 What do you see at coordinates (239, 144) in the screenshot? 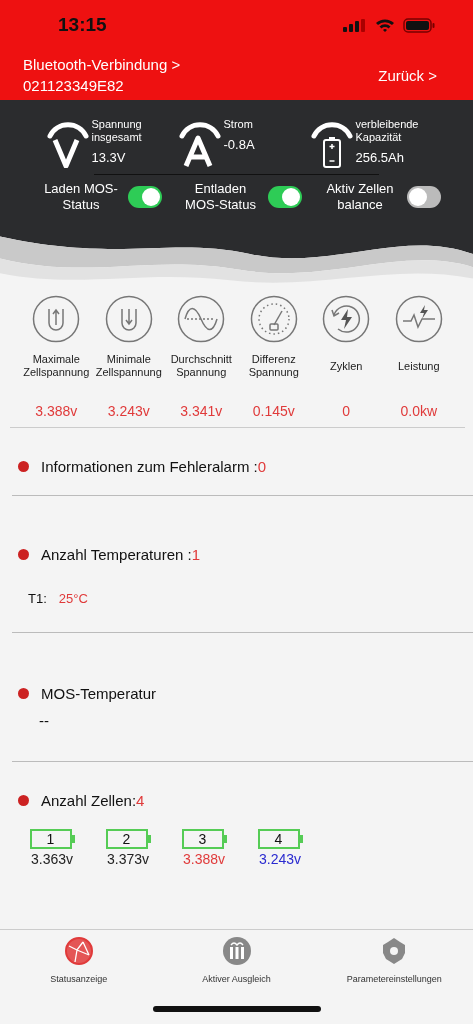
I see `metric-value: -0.8A` at bounding box center [239, 144].